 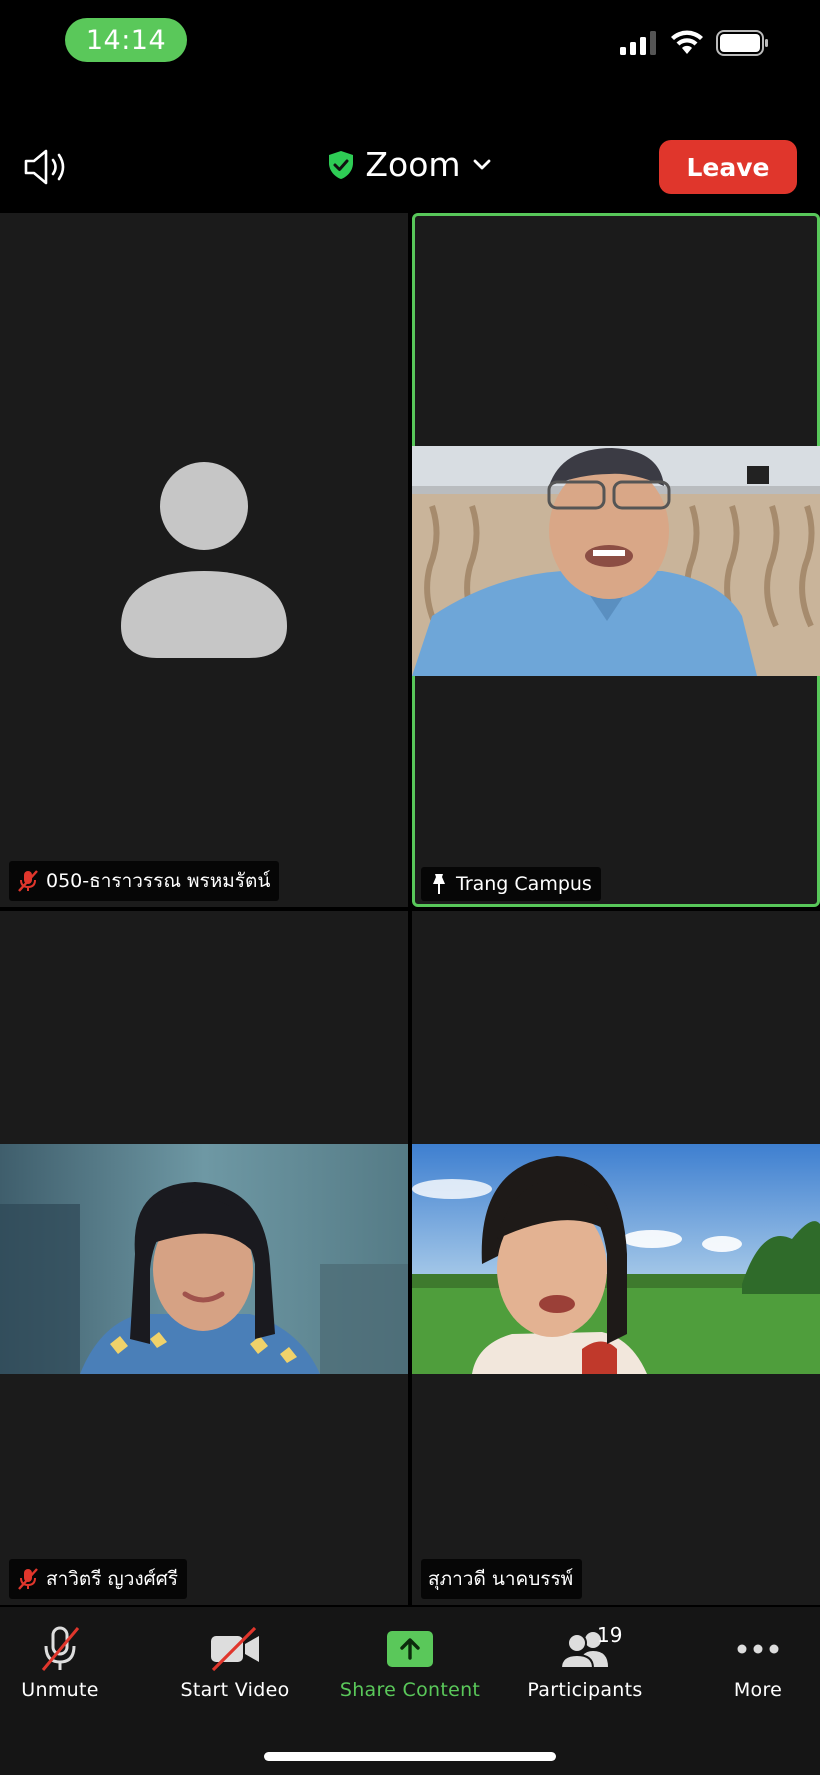 What do you see at coordinates (687, 42) in the screenshot?
I see `wifi-icon` at bounding box center [687, 42].